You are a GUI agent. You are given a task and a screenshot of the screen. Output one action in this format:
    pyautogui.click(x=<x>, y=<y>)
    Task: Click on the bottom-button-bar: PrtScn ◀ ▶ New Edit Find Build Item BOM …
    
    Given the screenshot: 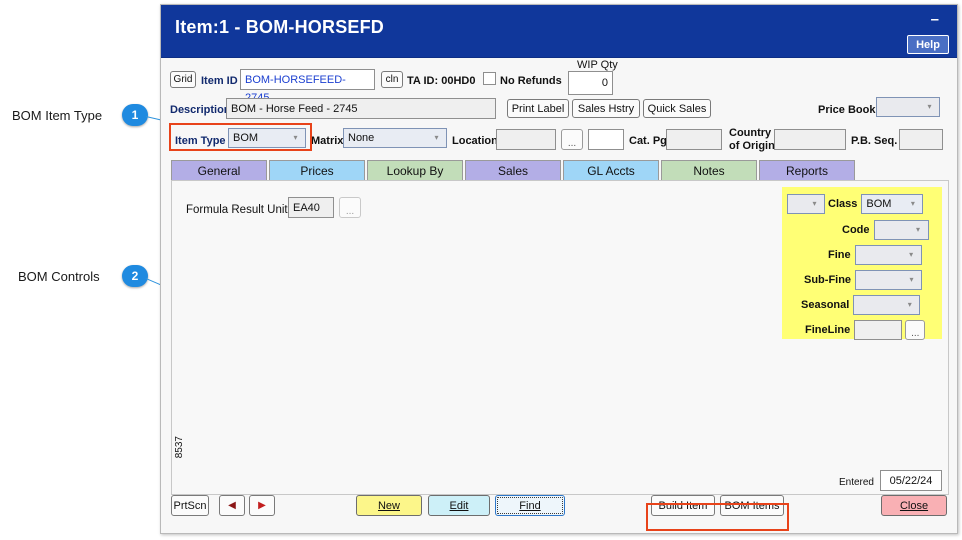 What is the action you would take?
    pyautogui.click(x=559, y=511)
    